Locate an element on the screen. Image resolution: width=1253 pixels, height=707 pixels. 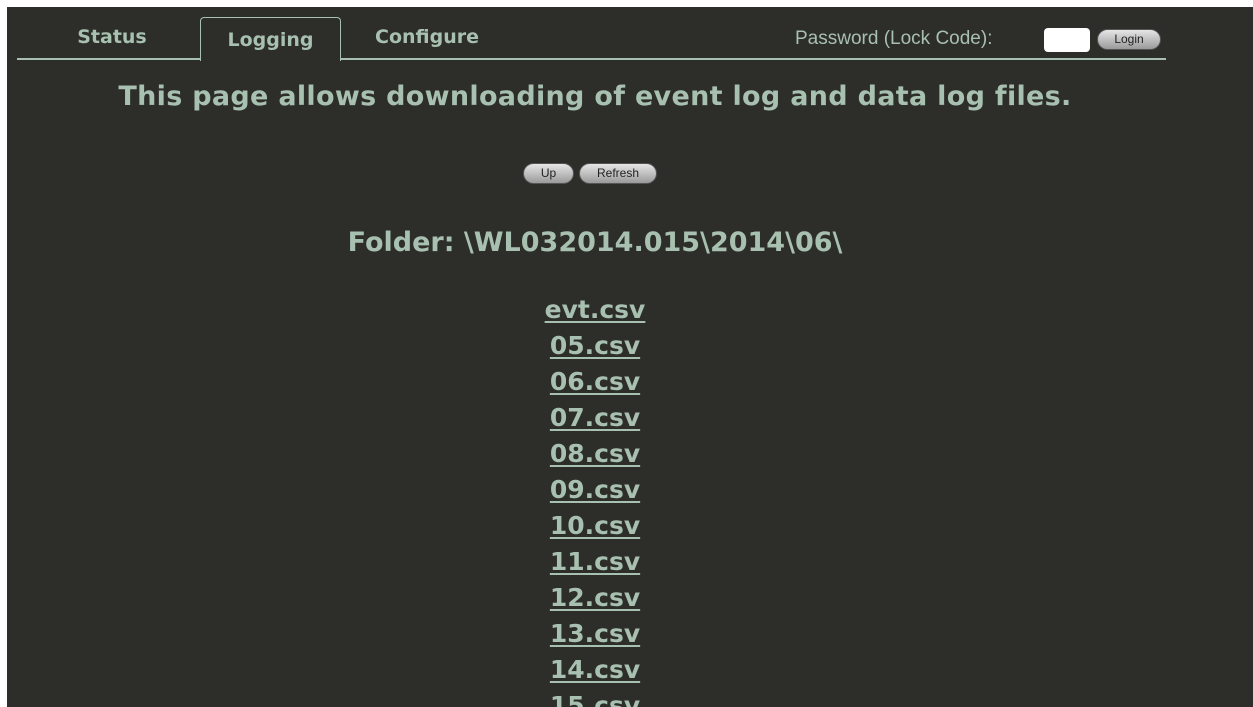
up-button: Up is located at coordinates (548, 173).